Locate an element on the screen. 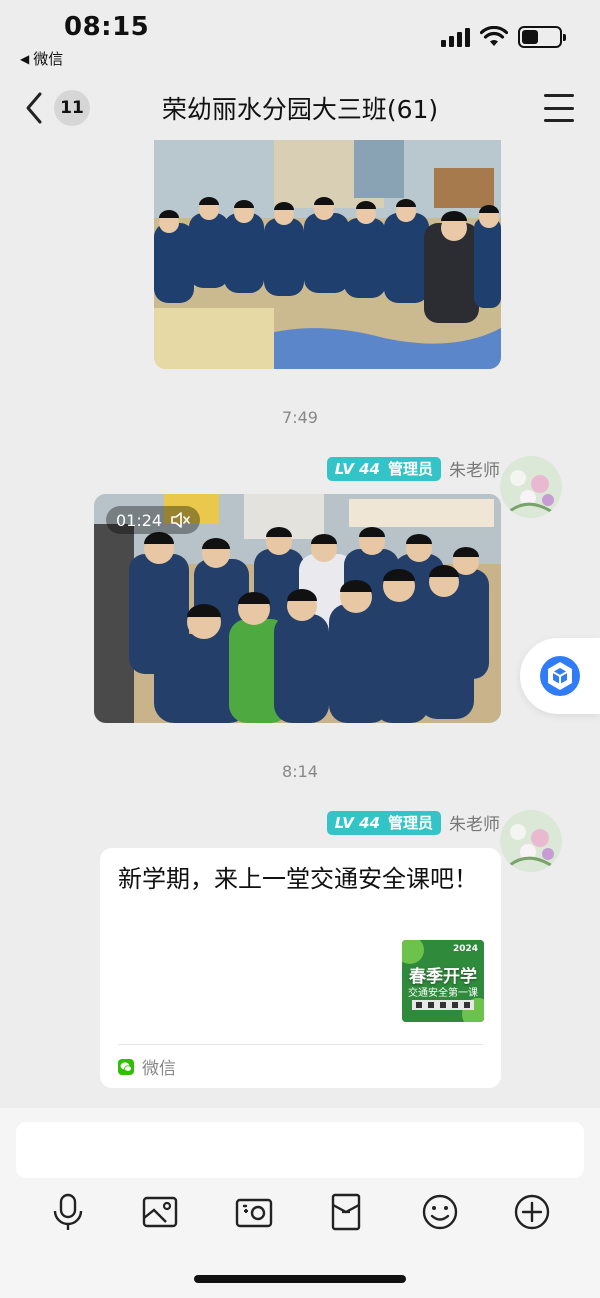  photo-message is located at coordinates (327, 254).